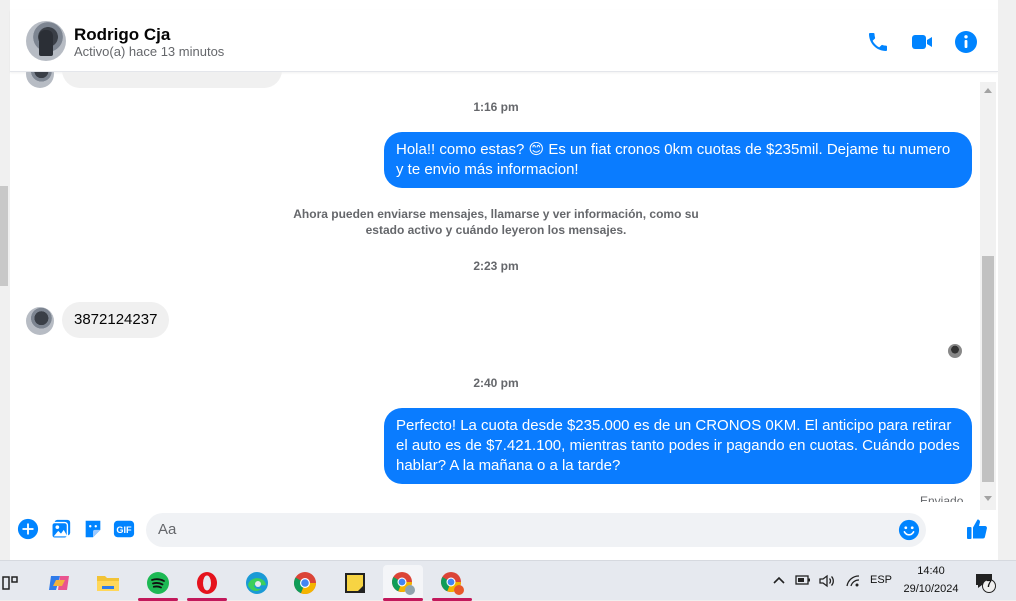 The width and height of the screenshot is (1016, 601). I want to click on message-scrollbar, so click(988, 296).